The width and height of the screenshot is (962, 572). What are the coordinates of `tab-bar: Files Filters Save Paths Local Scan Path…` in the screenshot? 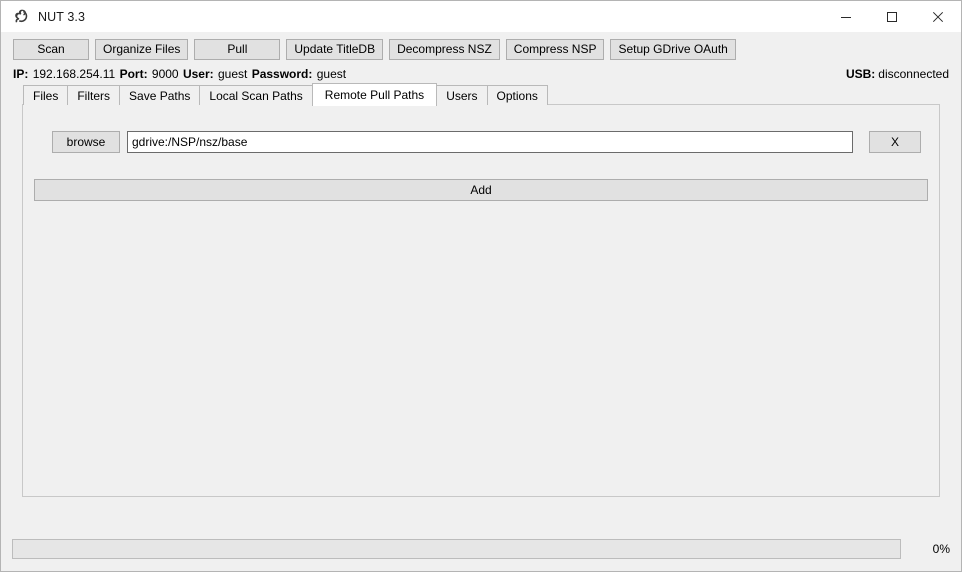 It's located at (481, 94).